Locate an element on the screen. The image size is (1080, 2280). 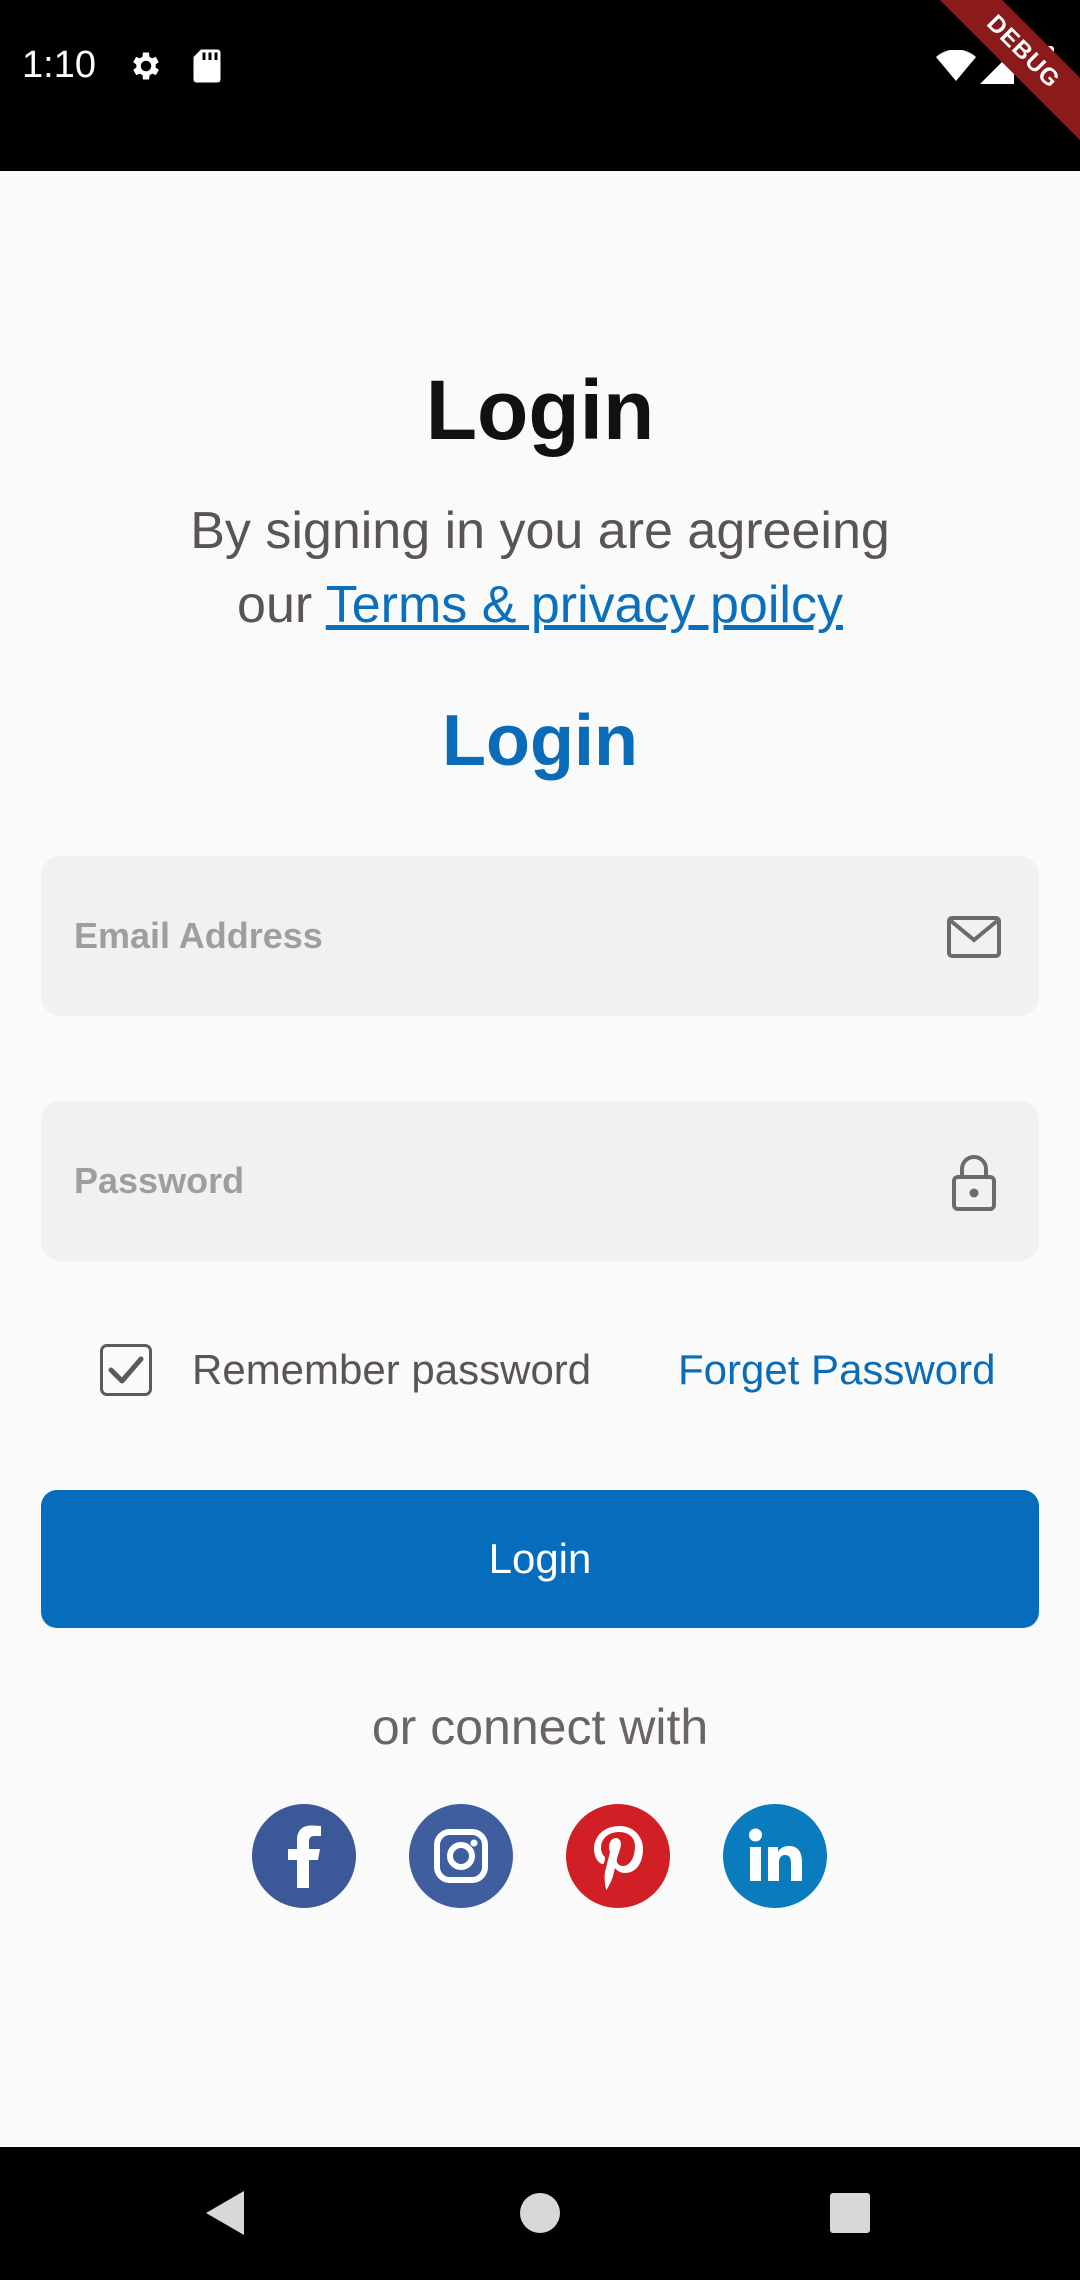
home-icon is located at coordinates (540, 2213).